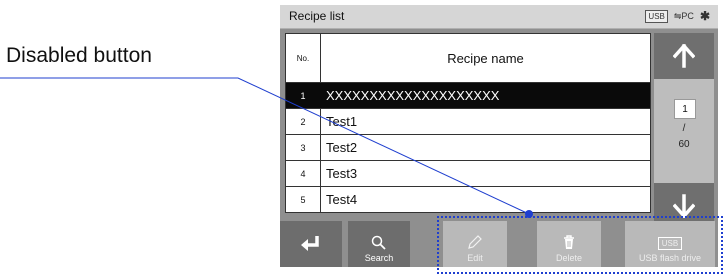 The height and width of the screenshot is (280, 726). Describe the element at coordinates (79, 55) in the screenshot. I see `callout-label: Disabled button` at that location.